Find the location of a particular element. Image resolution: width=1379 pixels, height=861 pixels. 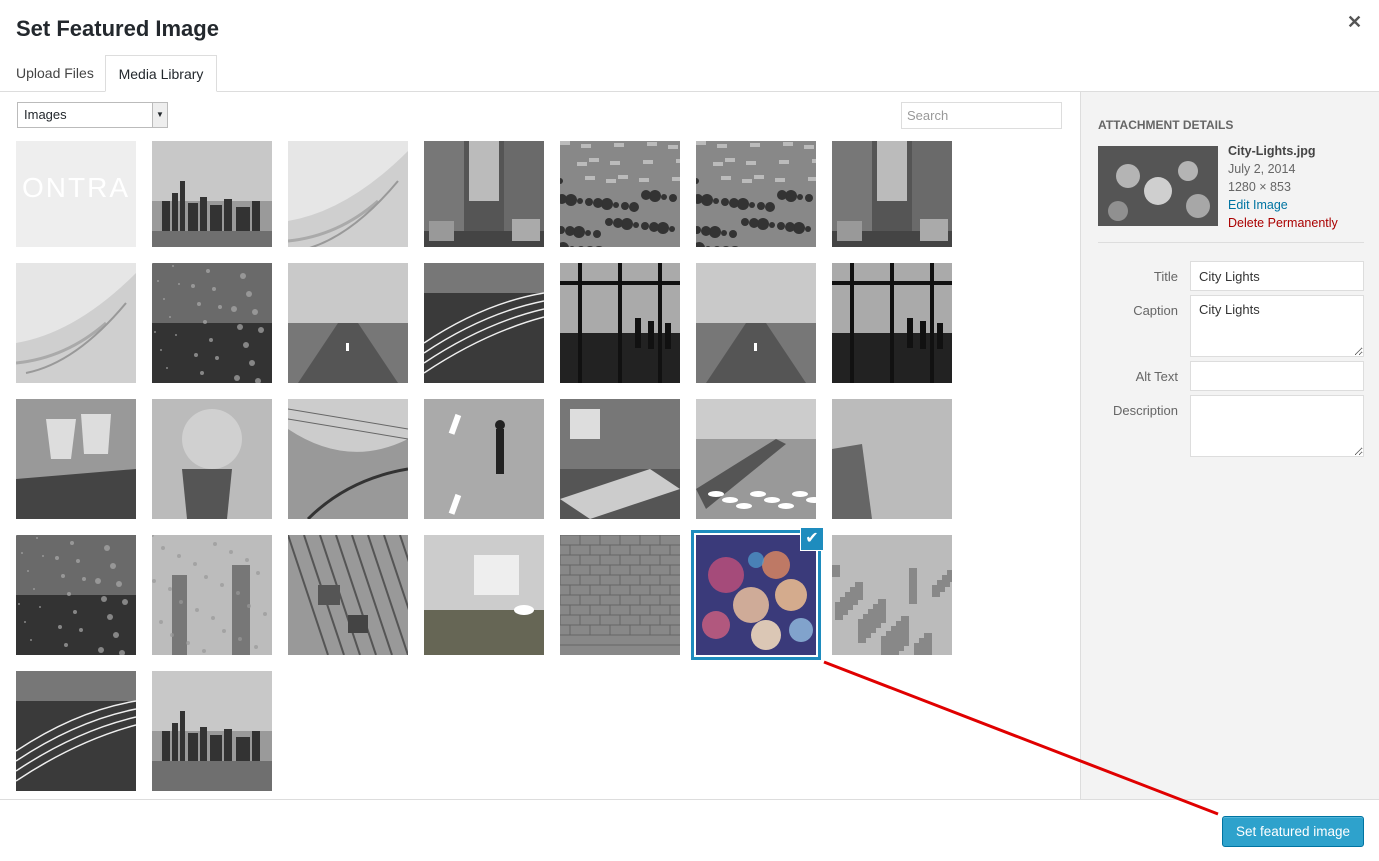

title-field is located at coordinates (1277, 276).